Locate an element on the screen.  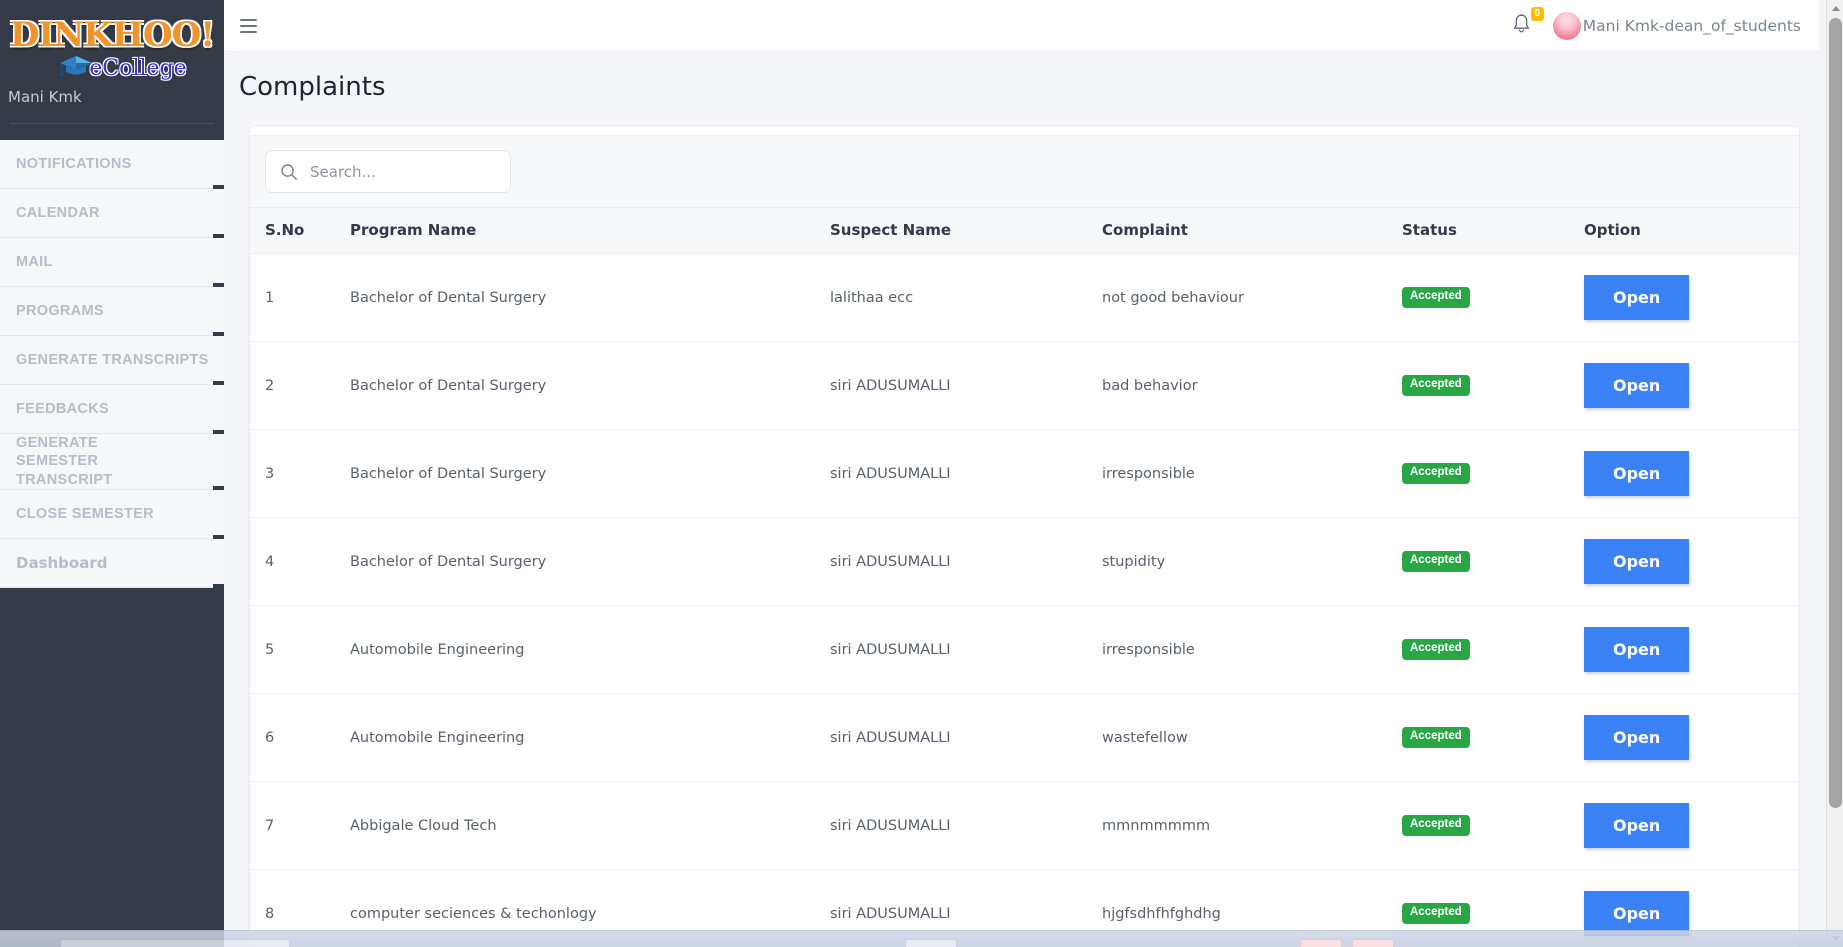
sidebar-item-label: FEEDBACKS is located at coordinates (62, 408).